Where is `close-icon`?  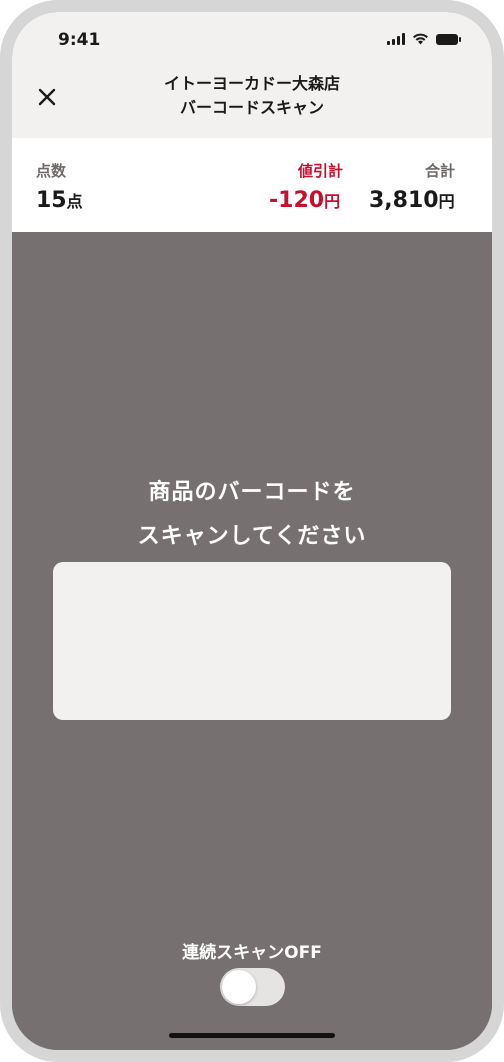
close-icon is located at coordinates (47, 97).